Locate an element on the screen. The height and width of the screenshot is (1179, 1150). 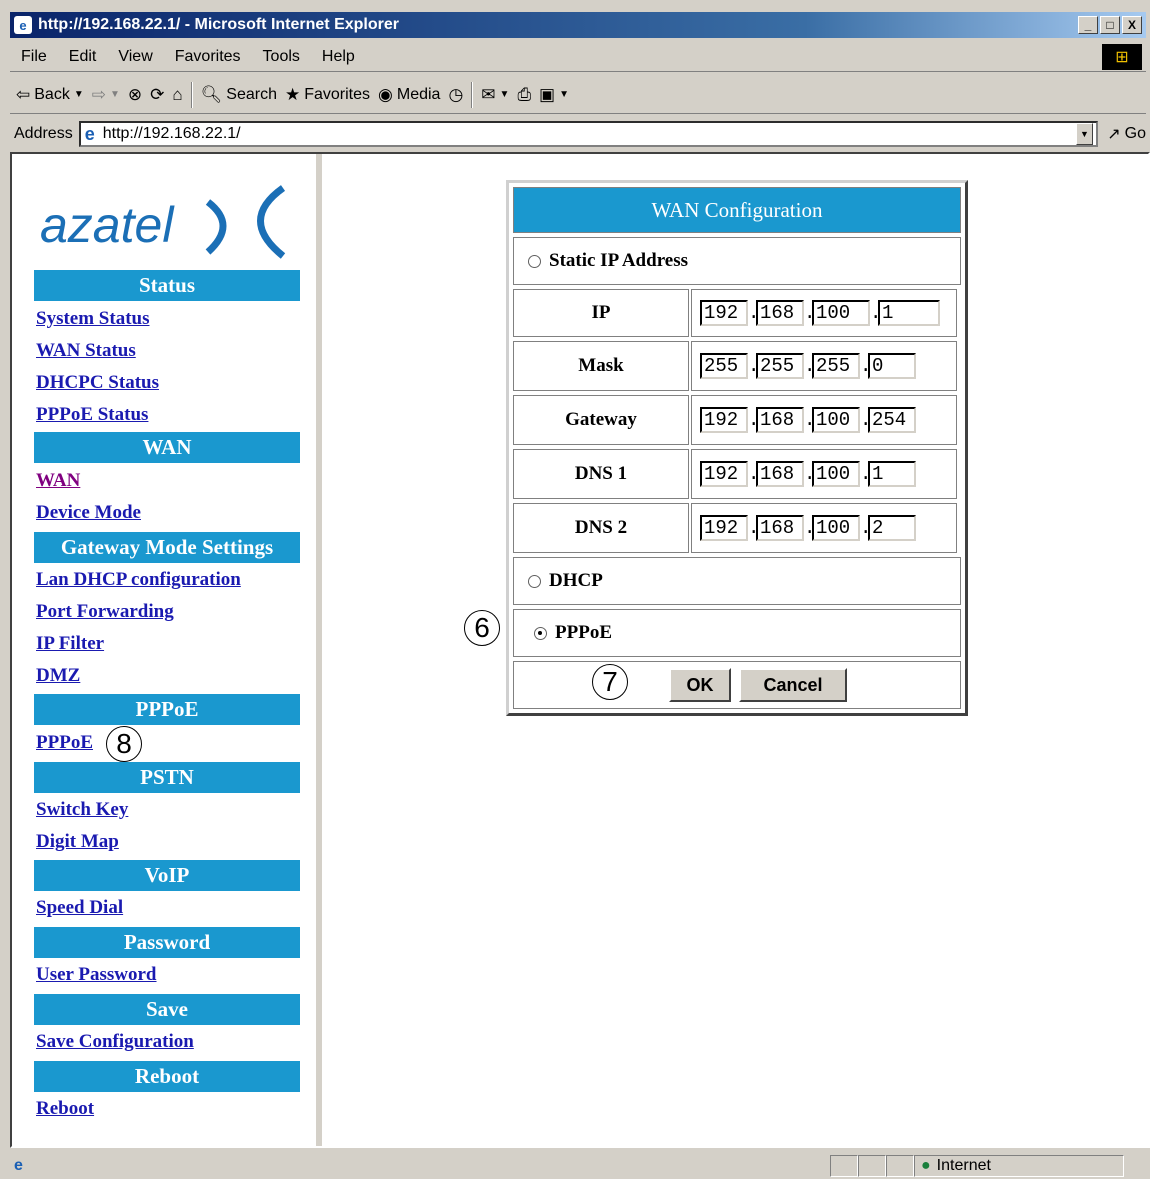
status-bar: e ● Internet is located at coordinates (578, 1165).